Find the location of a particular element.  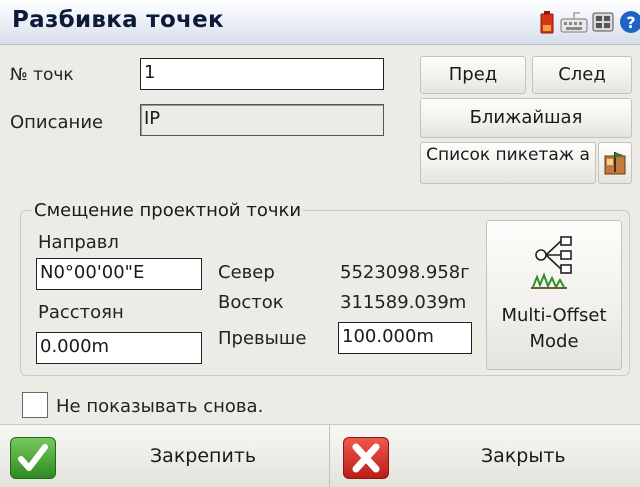

close-button: Закрыть is located at coordinates (485, 456).